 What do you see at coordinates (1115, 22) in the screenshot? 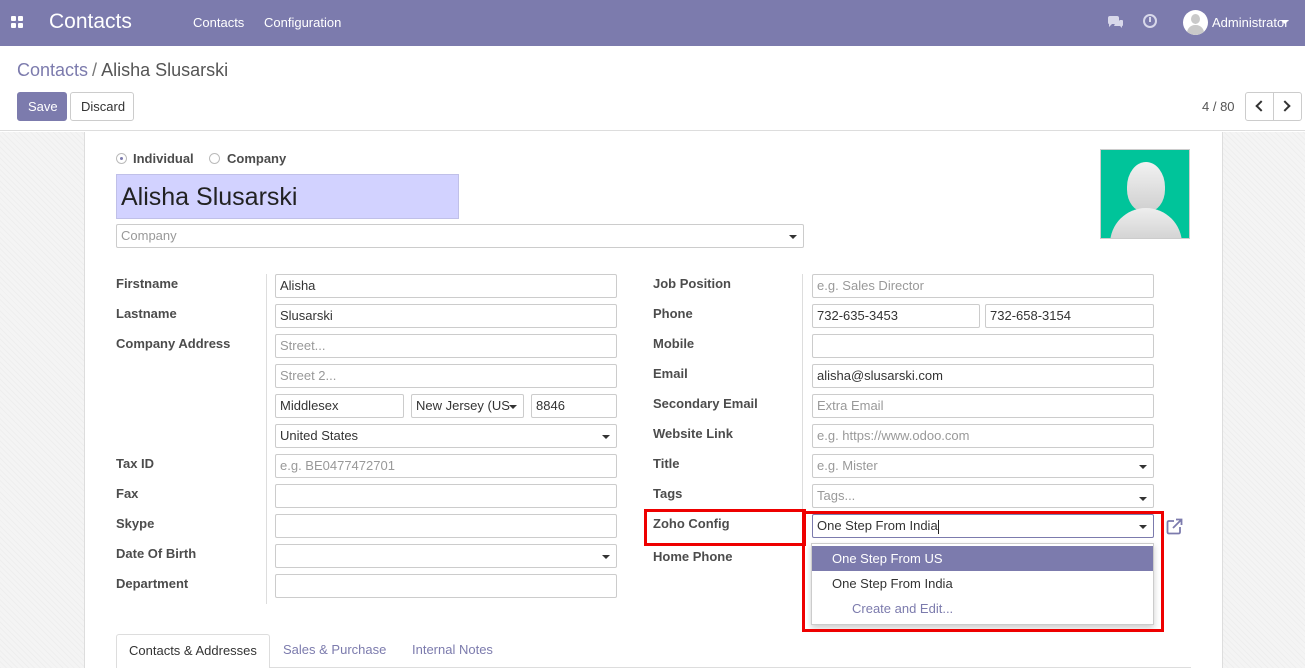
I see `chat-icon` at bounding box center [1115, 22].